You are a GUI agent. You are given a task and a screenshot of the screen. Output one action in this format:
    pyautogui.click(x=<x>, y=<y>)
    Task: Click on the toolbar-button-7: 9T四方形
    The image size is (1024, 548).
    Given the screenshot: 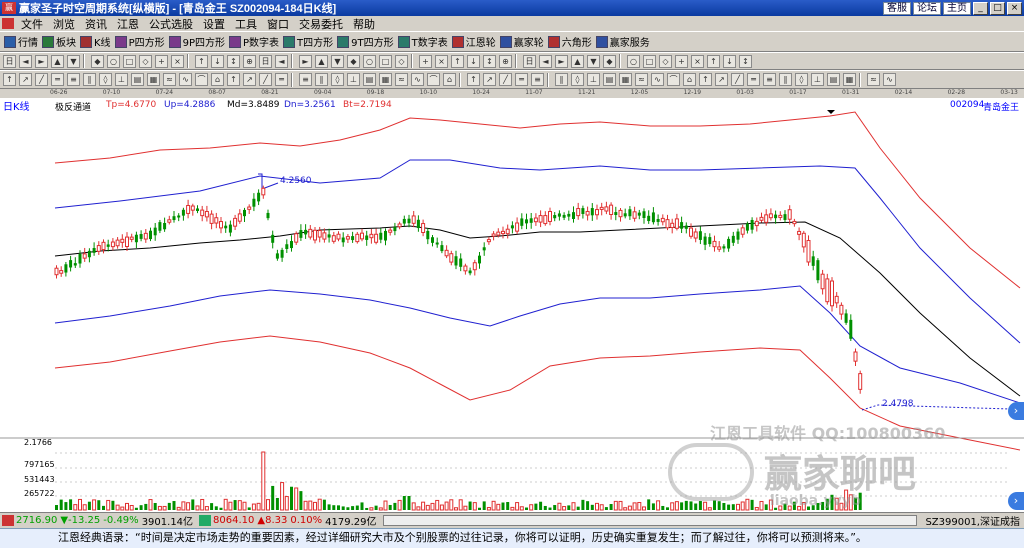 What is the action you would take?
    pyautogui.click(x=365, y=41)
    